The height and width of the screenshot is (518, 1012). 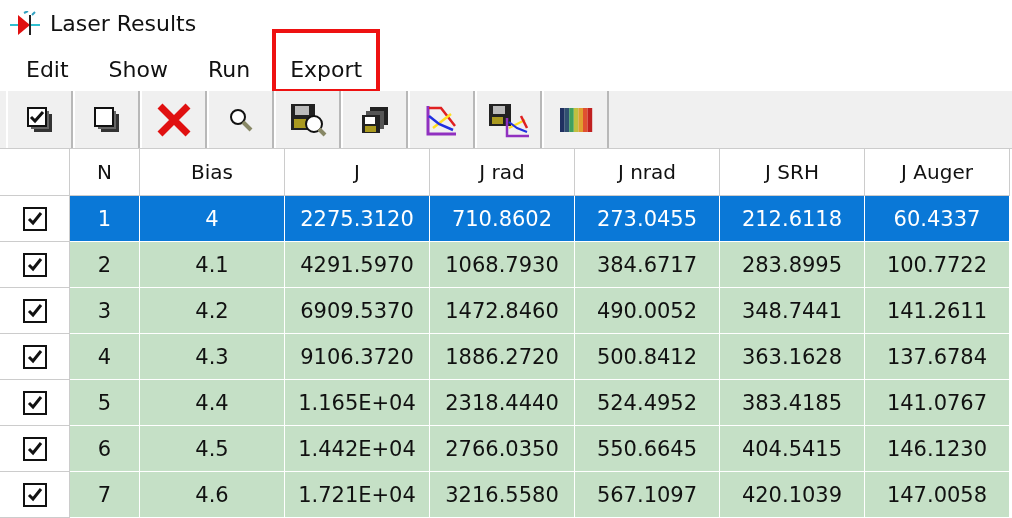 I want to click on table-cell: 2, so click(x=105, y=265).